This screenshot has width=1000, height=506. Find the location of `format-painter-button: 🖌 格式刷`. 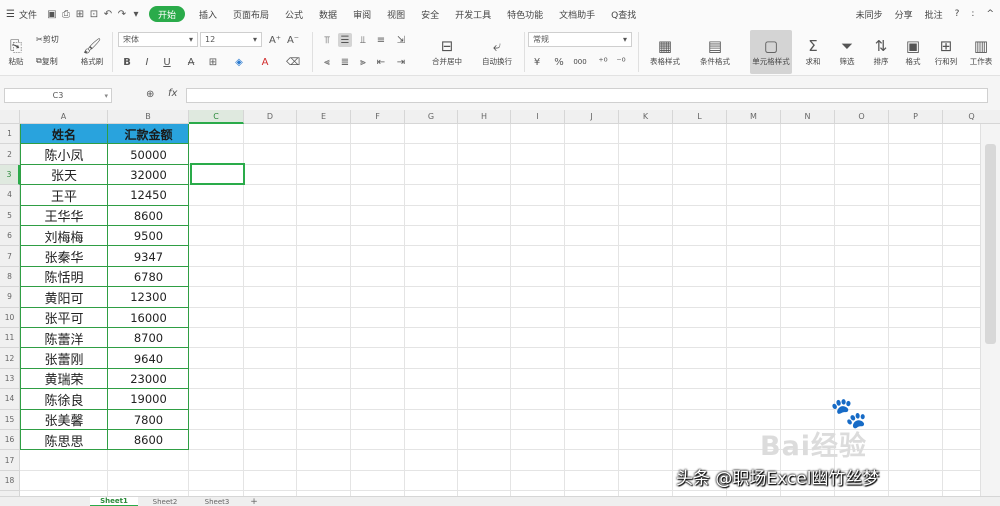

format-painter-button: 🖌 格式刷 is located at coordinates (92, 52).